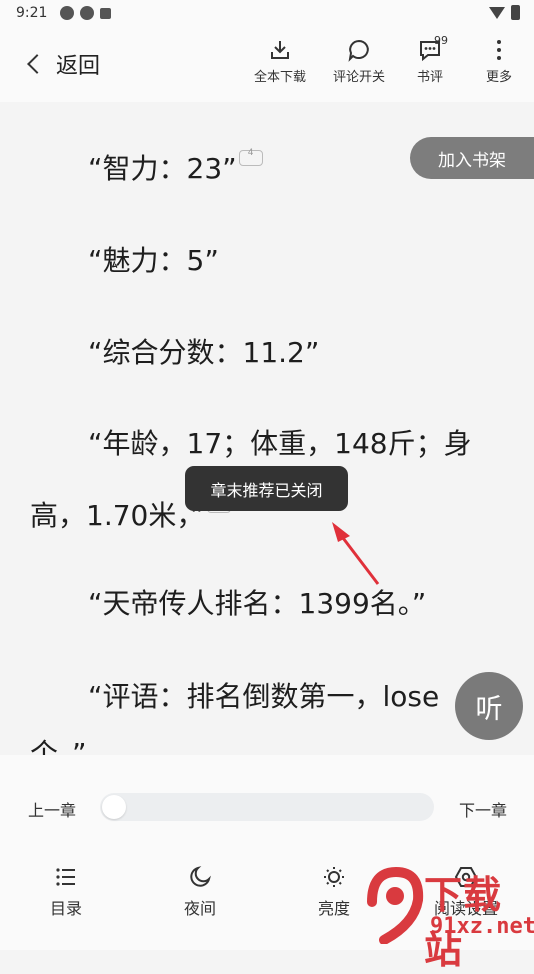 The height and width of the screenshot is (974, 534). I want to click on night-mode-label: 夜间, so click(199, 908).